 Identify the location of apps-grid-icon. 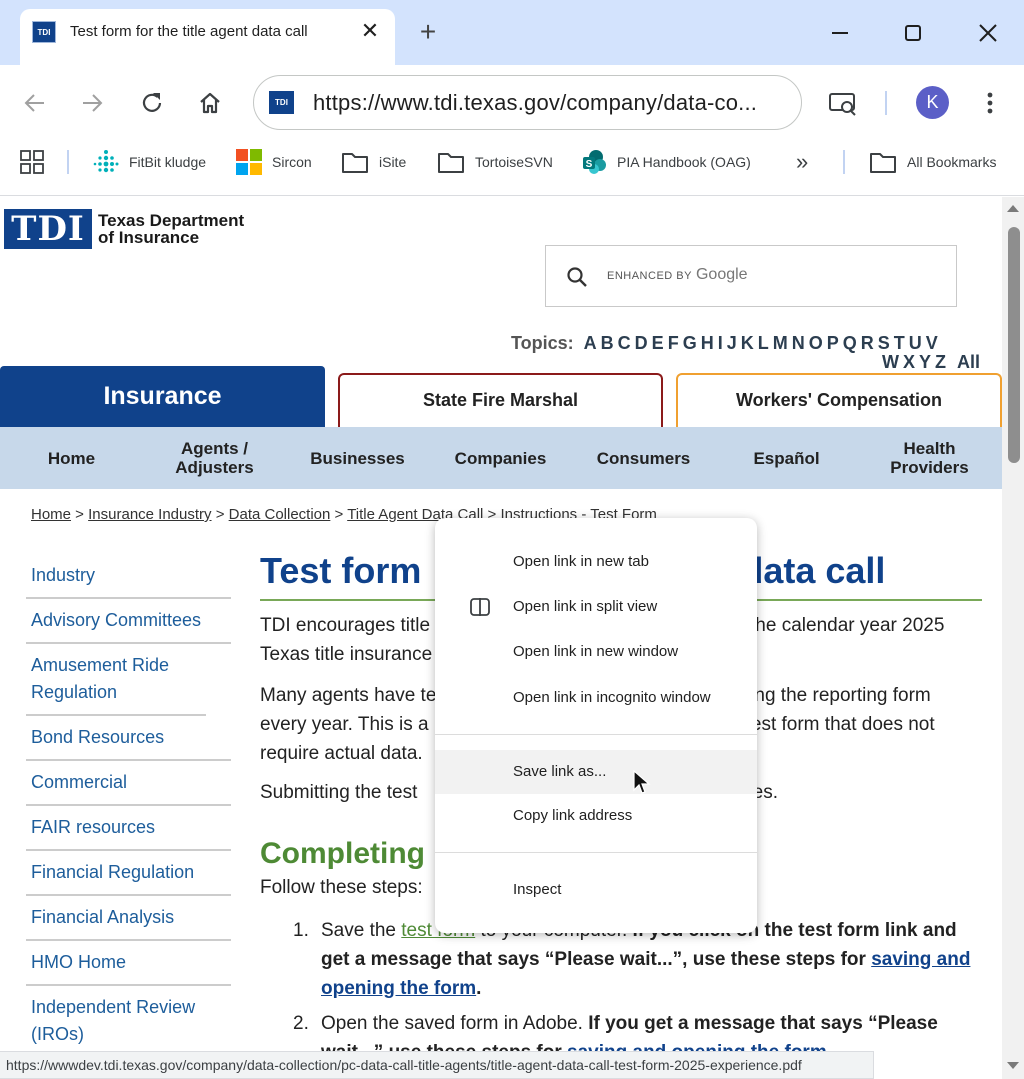
(37, 162).